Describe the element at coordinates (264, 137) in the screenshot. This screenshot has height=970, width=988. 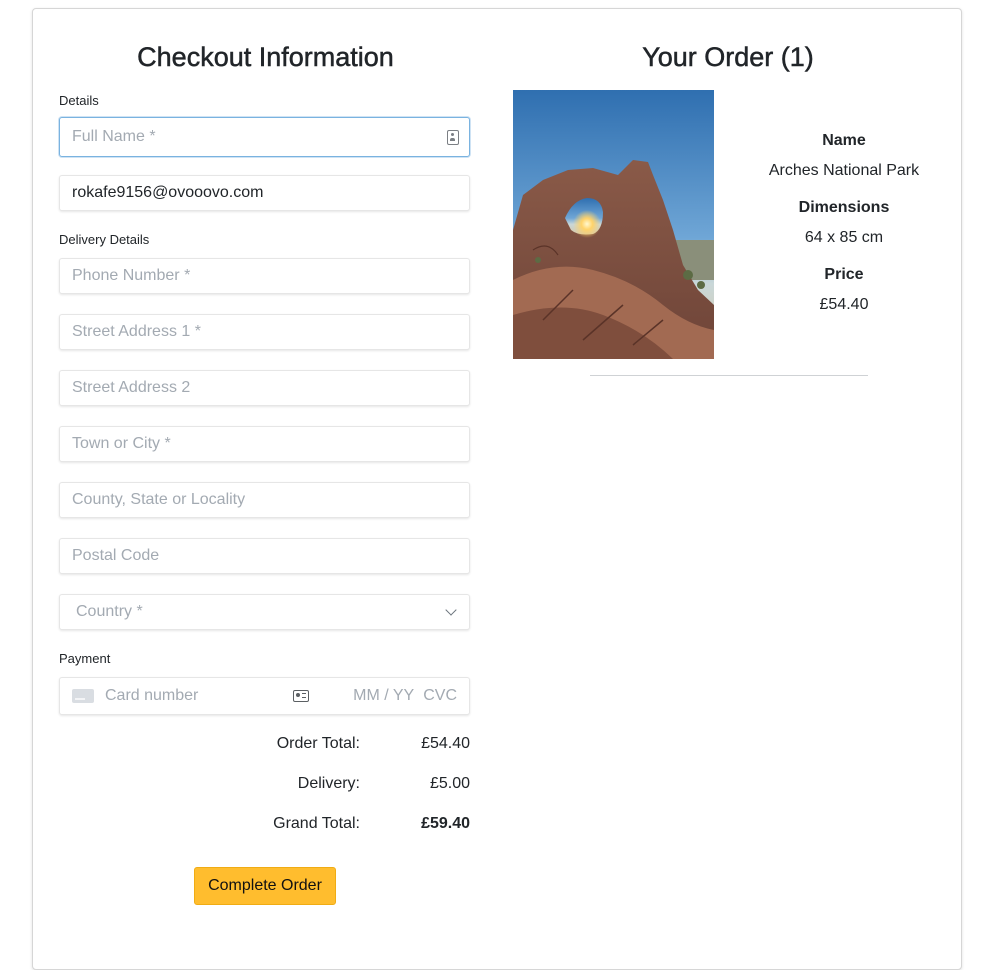
I see `full-name-field: Full Name *` at that location.